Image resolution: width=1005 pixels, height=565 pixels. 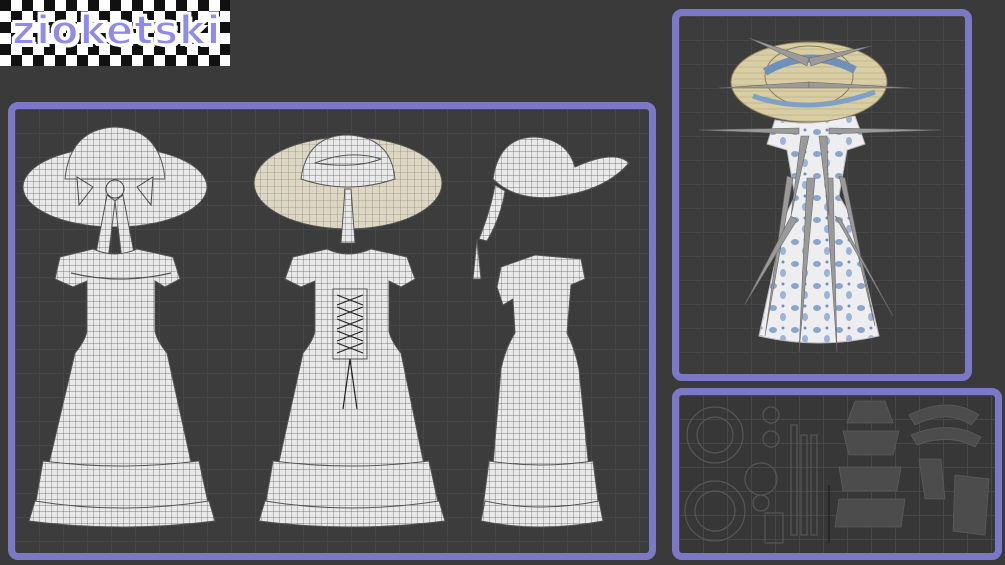 I want to click on uv-layout-panel, so click(x=837, y=474).